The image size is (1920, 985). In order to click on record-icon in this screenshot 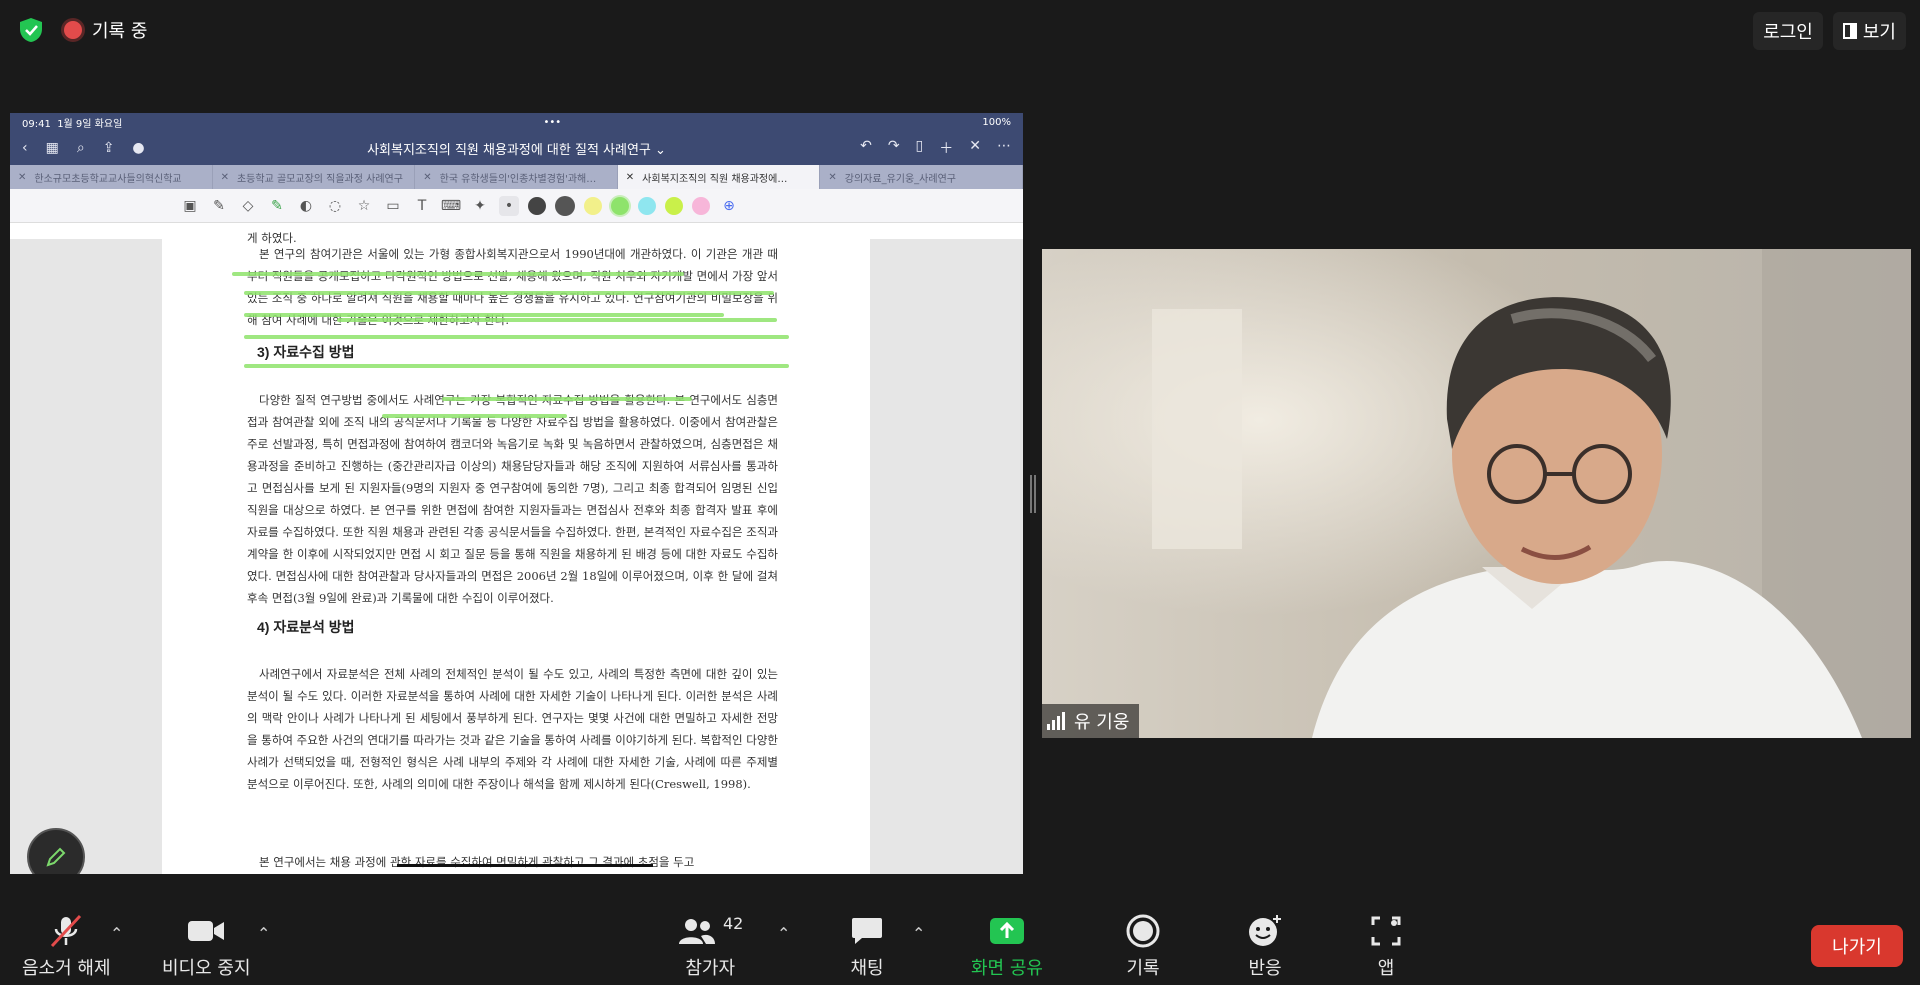, I will do `click(1143, 931)`.